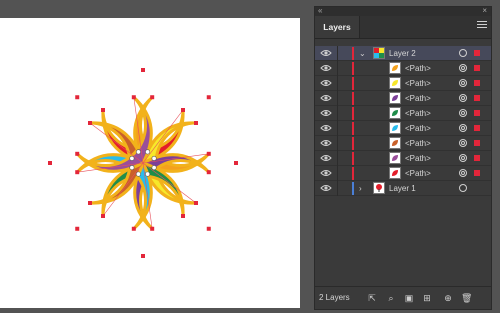 This screenshot has height=313, width=500. Describe the element at coordinates (427, 298) in the screenshot. I see `new-sublayer-icon: ⊞` at that location.